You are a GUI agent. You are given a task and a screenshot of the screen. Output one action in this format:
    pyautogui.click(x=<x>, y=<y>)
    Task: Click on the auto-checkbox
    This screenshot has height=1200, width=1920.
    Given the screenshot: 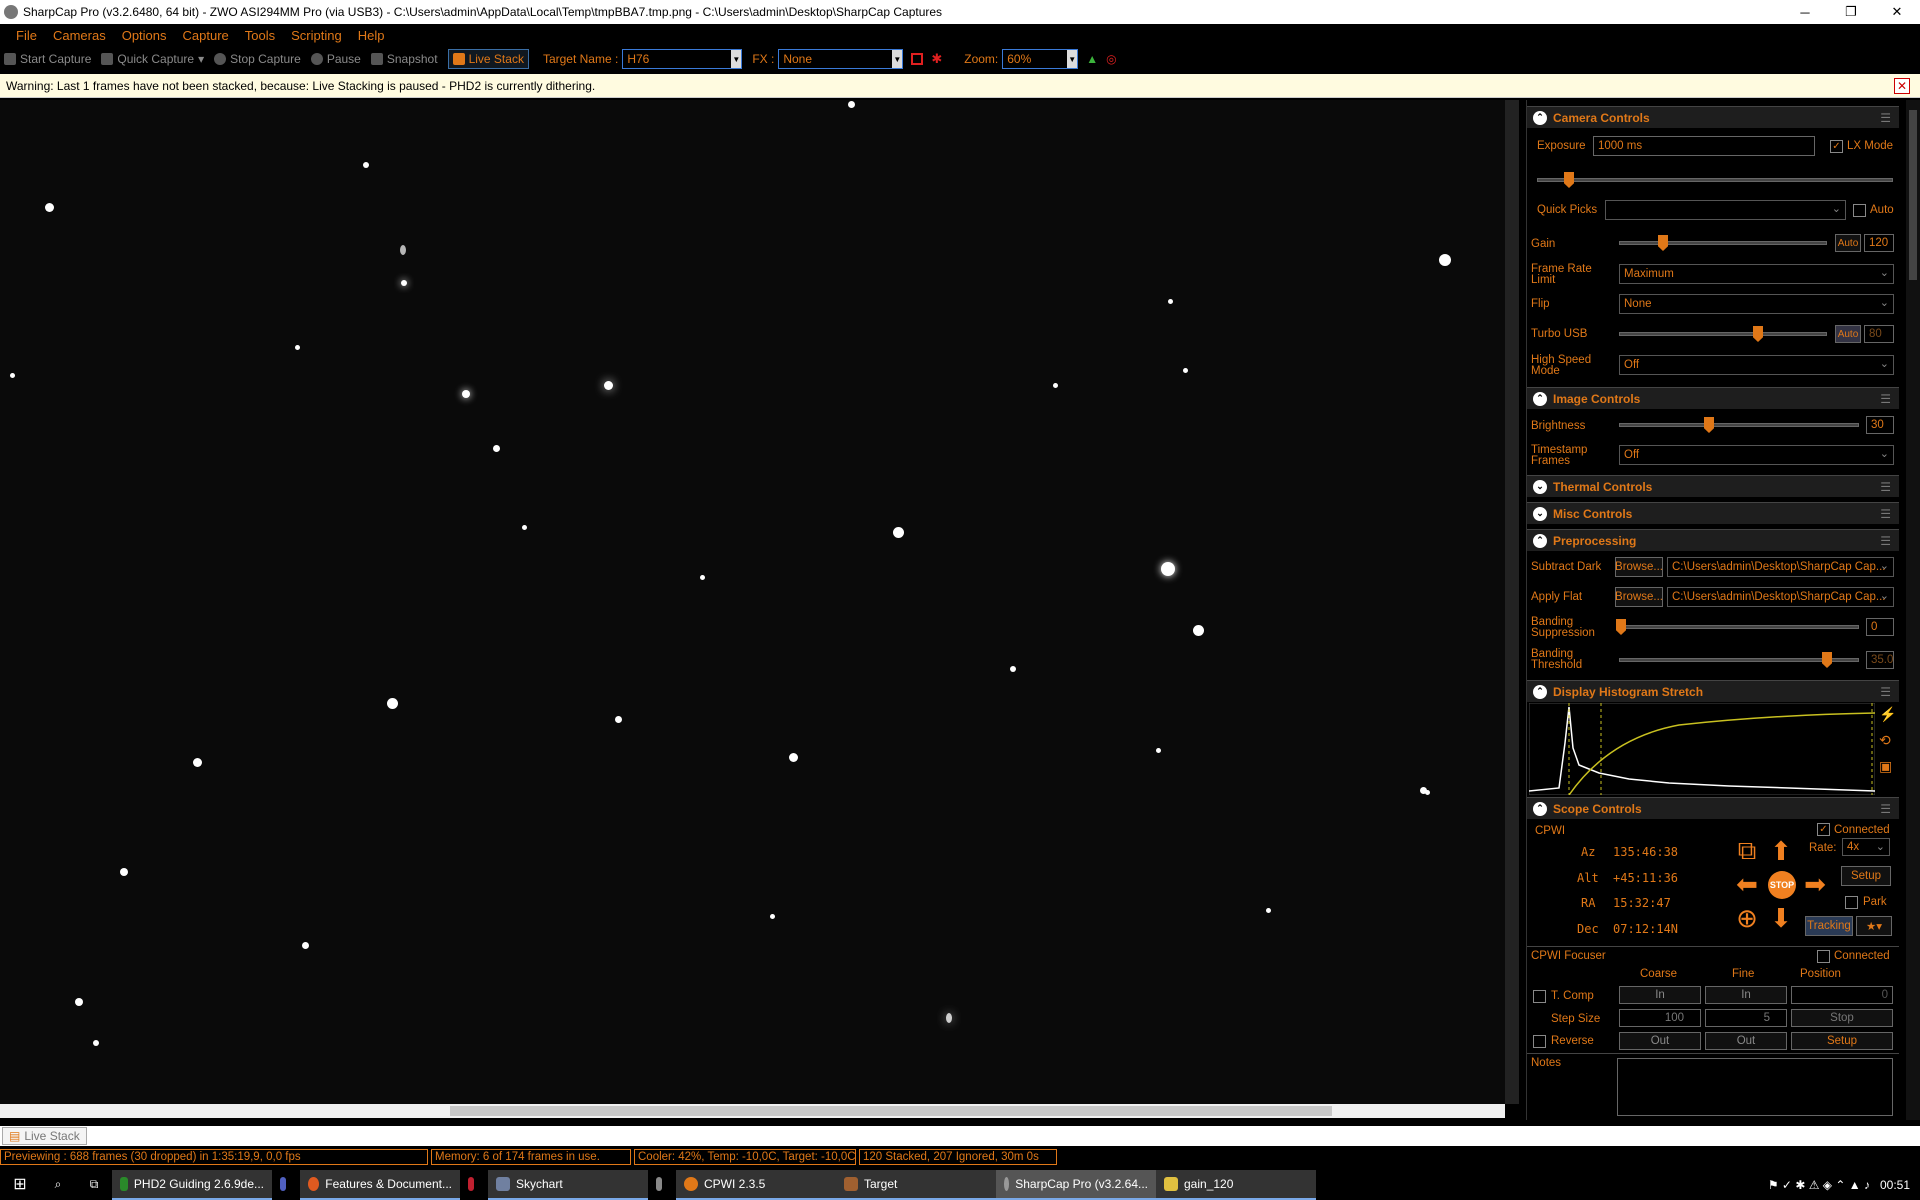 What is the action you would take?
    pyautogui.click(x=1859, y=210)
    